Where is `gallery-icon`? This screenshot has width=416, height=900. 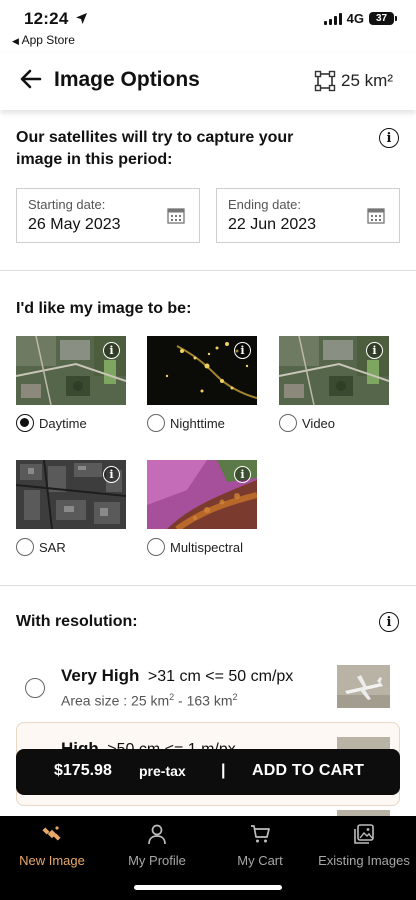
gallery-icon is located at coordinates (364, 834).